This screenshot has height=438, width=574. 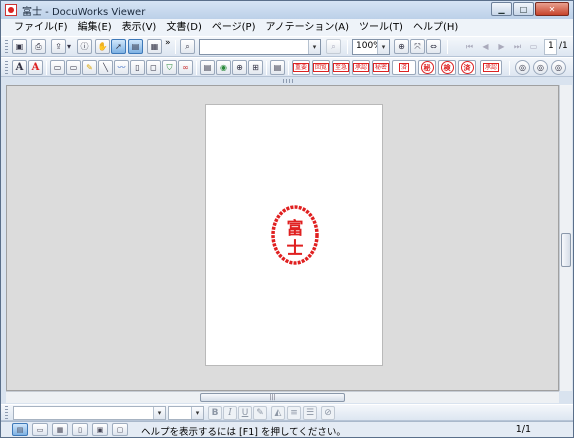 What do you see at coordinates (278, 413) in the screenshot?
I see `fill-color-icon: ◭` at bounding box center [278, 413].